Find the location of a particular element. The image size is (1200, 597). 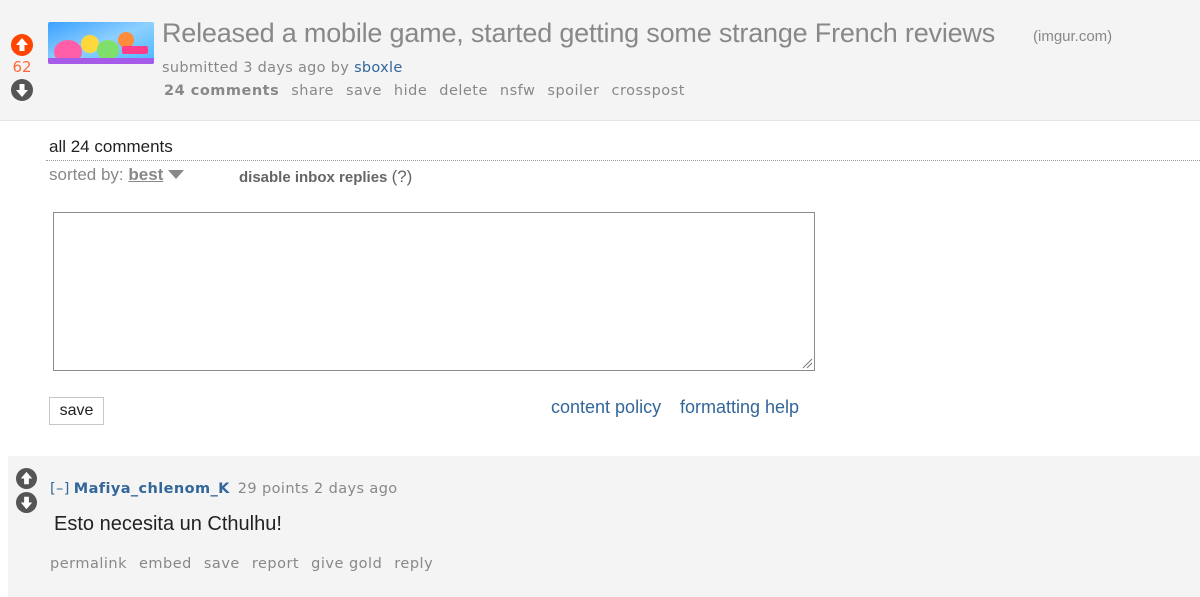

post-author-link: sboxle is located at coordinates (378, 68).